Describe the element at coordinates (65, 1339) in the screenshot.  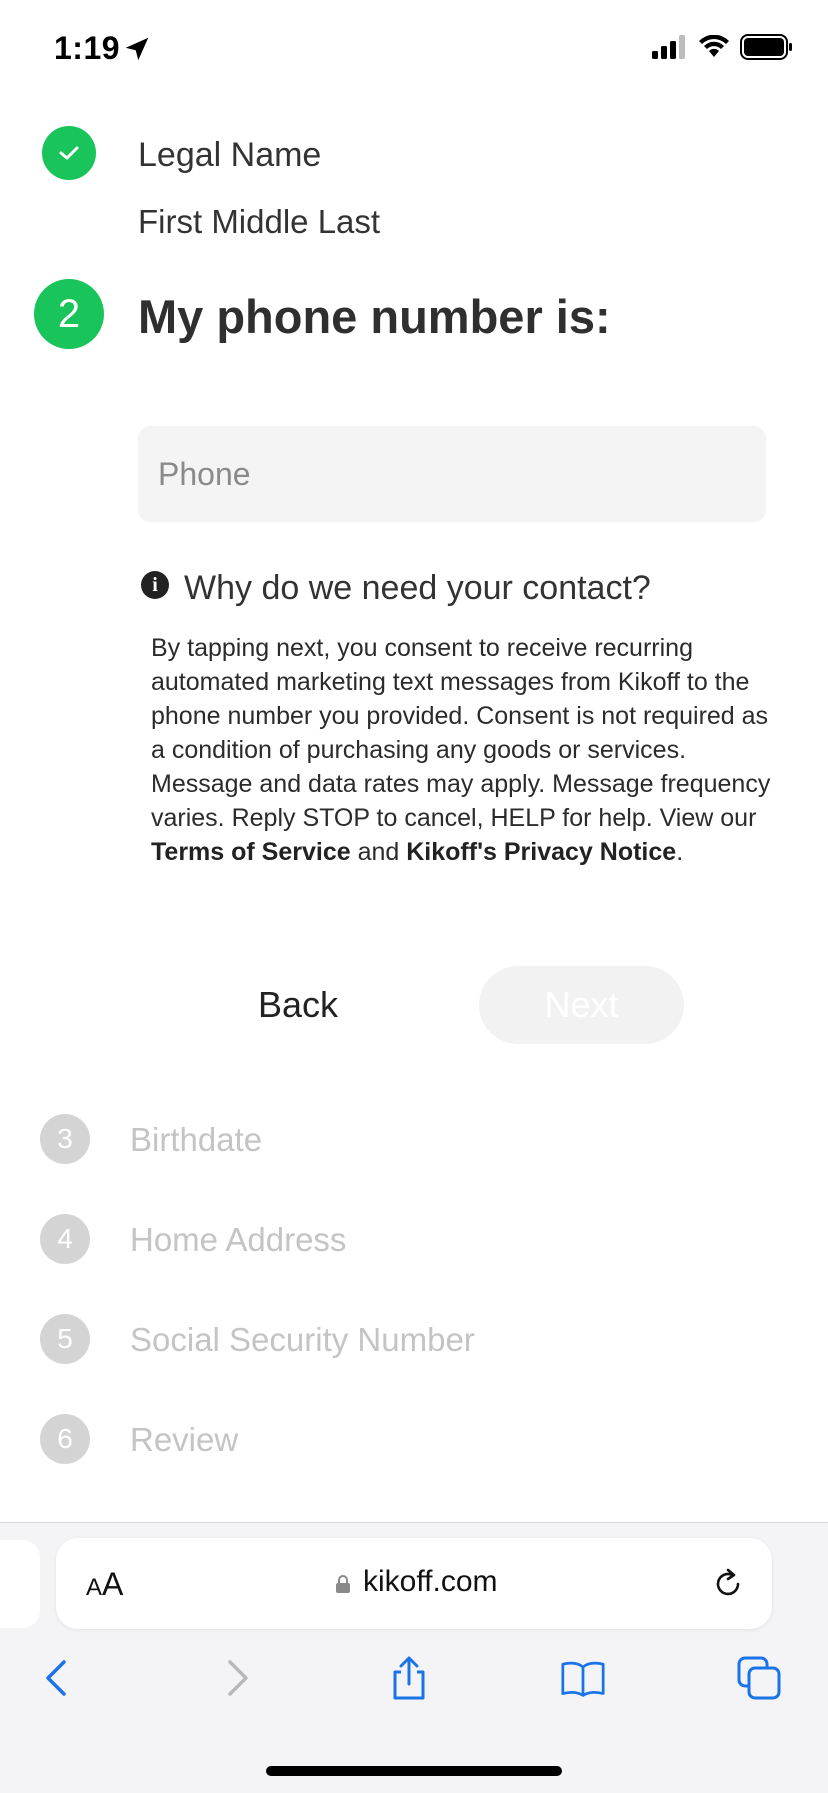
I see `step-badge-ssn: 5` at that location.